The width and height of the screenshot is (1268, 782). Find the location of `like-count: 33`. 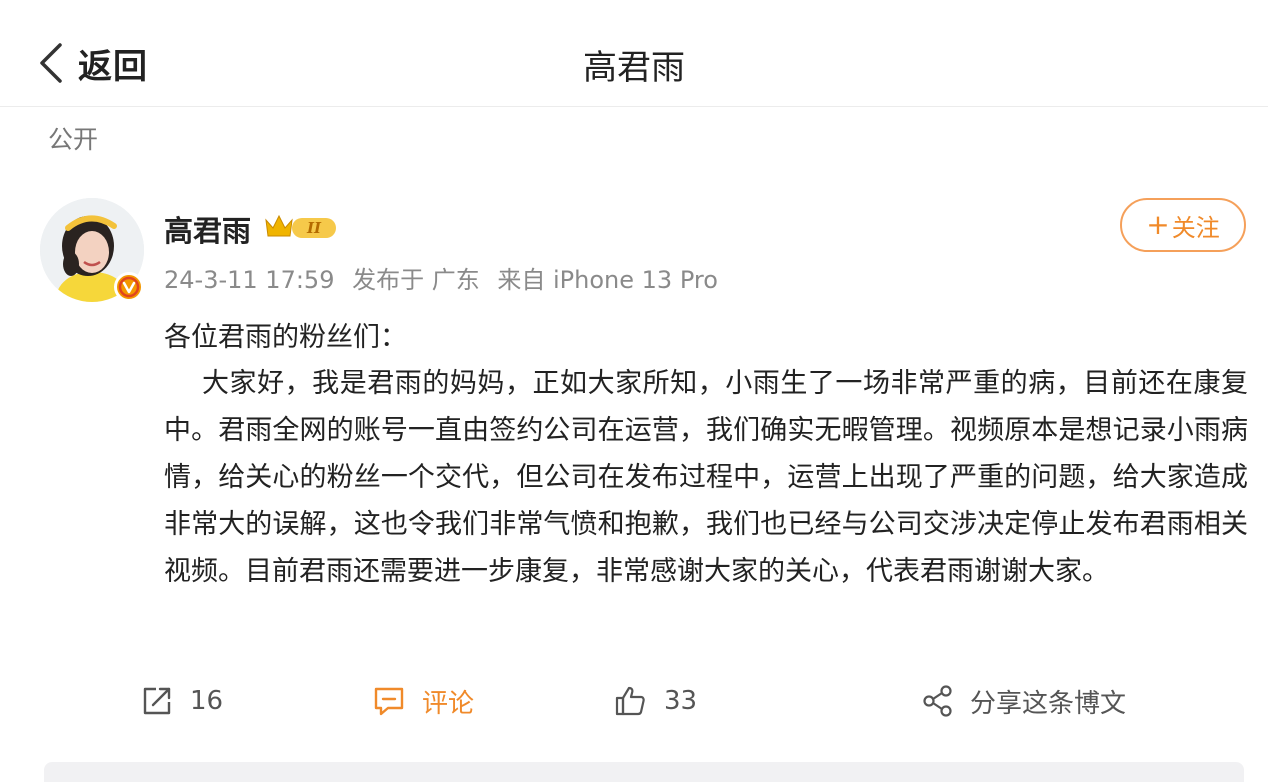

like-count: 33 is located at coordinates (681, 701).